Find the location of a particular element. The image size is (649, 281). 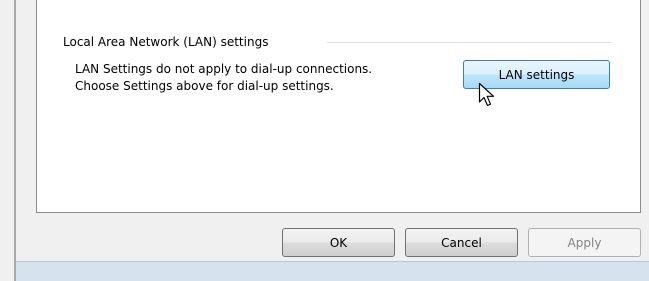

cancel-button: Cancel is located at coordinates (461, 242).